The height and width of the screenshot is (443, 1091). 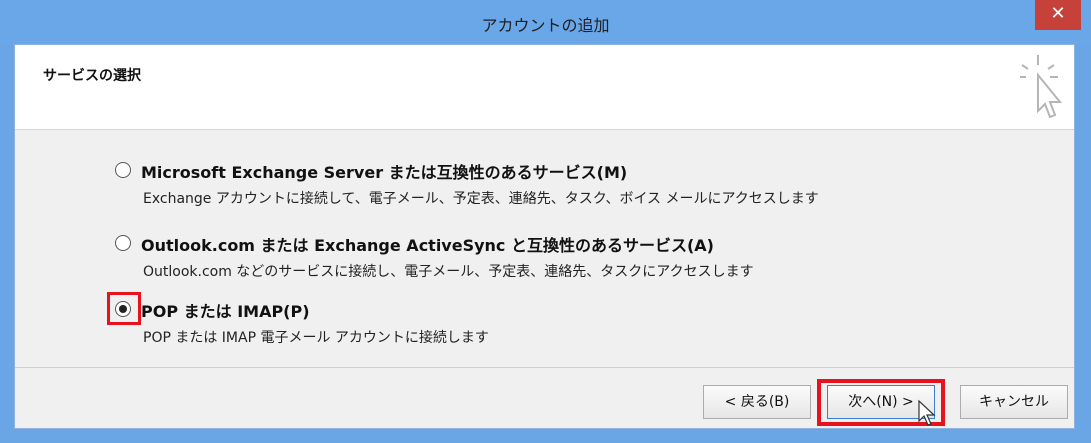 I want to click on window-title: アカウントの追加, so click(x=545, y=25).